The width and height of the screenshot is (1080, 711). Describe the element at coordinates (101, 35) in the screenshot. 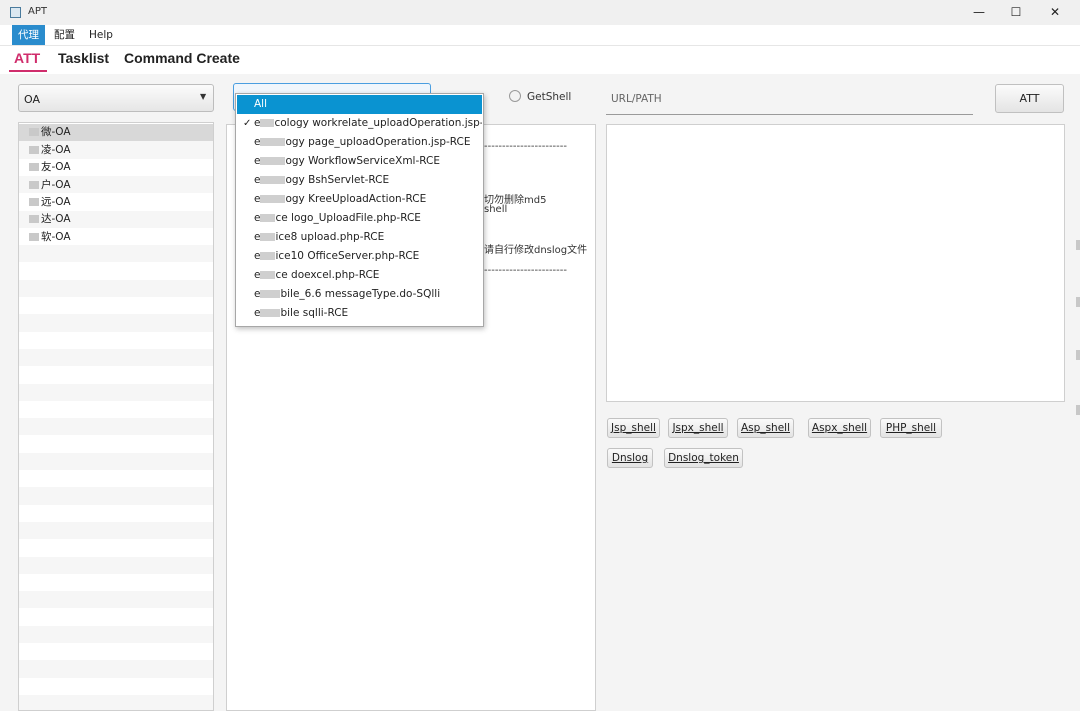

I see `menu-help: Help` at that location.